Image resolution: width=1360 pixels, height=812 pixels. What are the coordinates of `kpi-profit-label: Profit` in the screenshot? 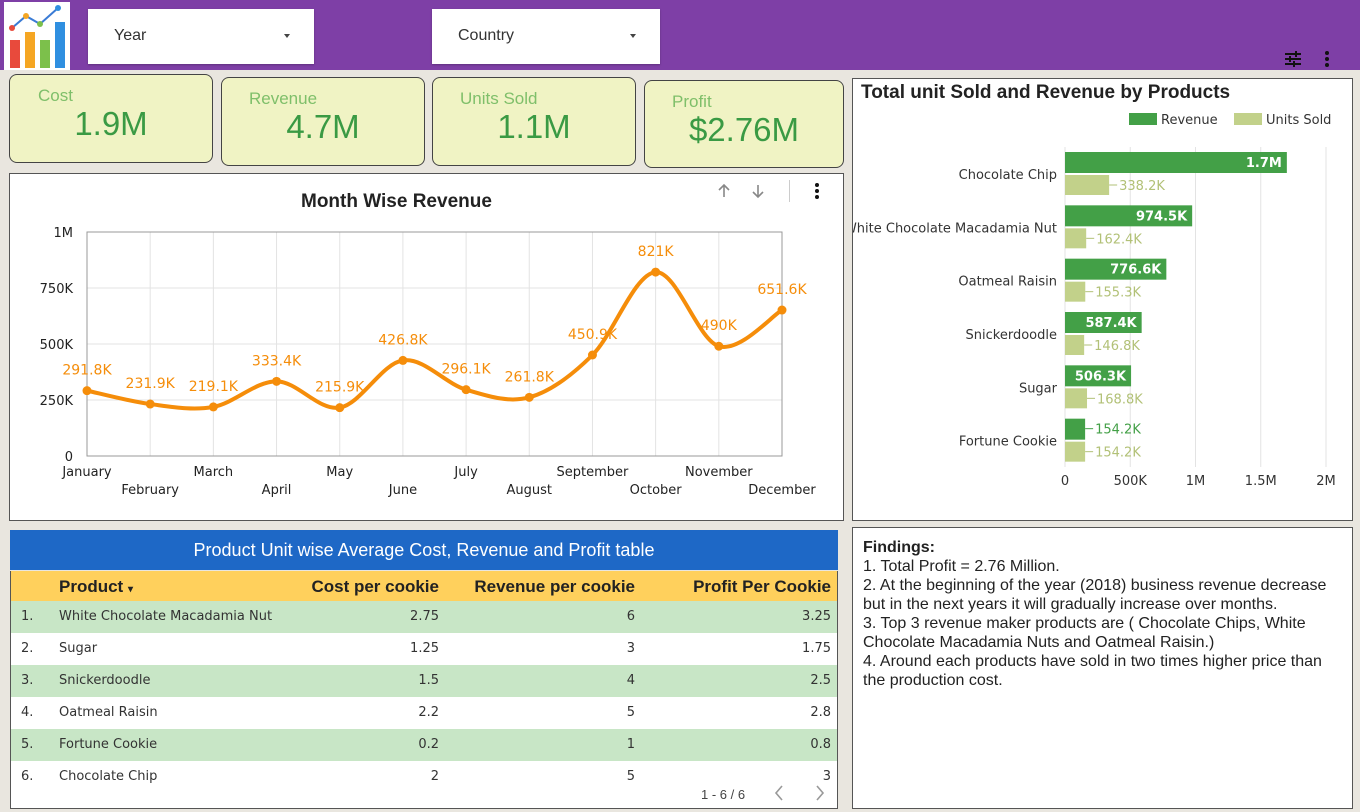 It's located at (692, 101).